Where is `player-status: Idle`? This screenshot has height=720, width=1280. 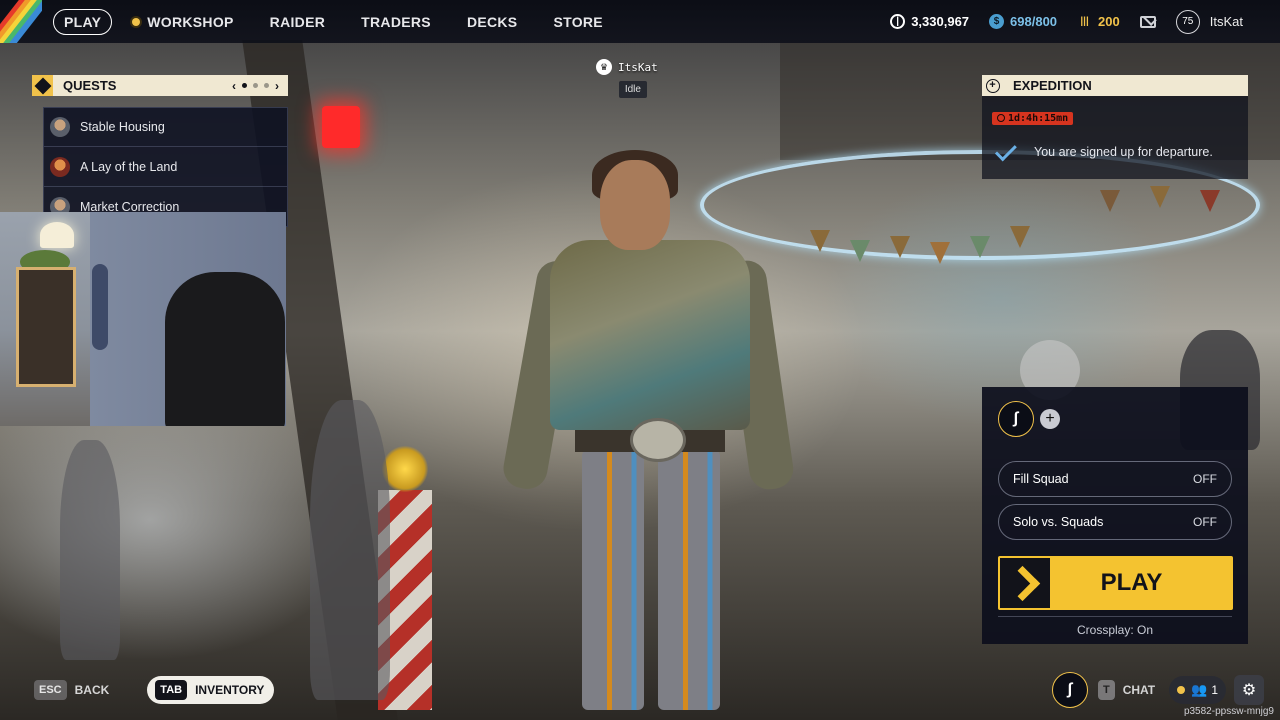
player-status: Idle is located at coordinates (632, 89).